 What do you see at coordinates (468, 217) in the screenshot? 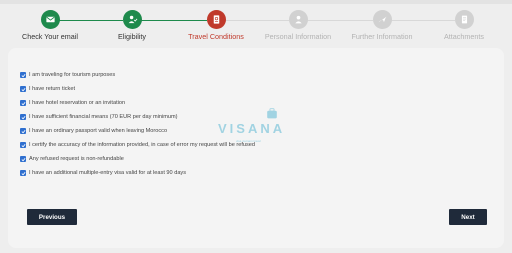
I see `next-button: Next` at bounding box center [468, 217].